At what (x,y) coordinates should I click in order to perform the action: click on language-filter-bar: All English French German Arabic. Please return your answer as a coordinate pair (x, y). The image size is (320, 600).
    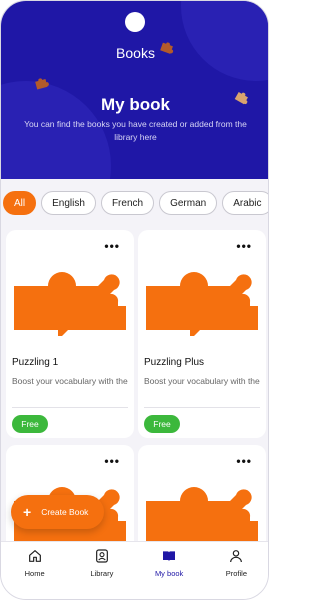
    Looking at the image, I should click on (135, 204).